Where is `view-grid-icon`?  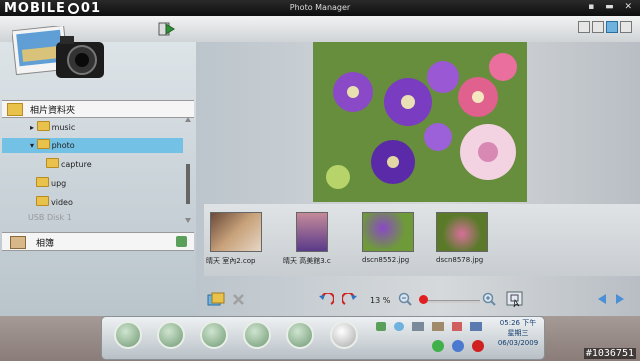
view-grid-icon is located at coordinates (598, 27).